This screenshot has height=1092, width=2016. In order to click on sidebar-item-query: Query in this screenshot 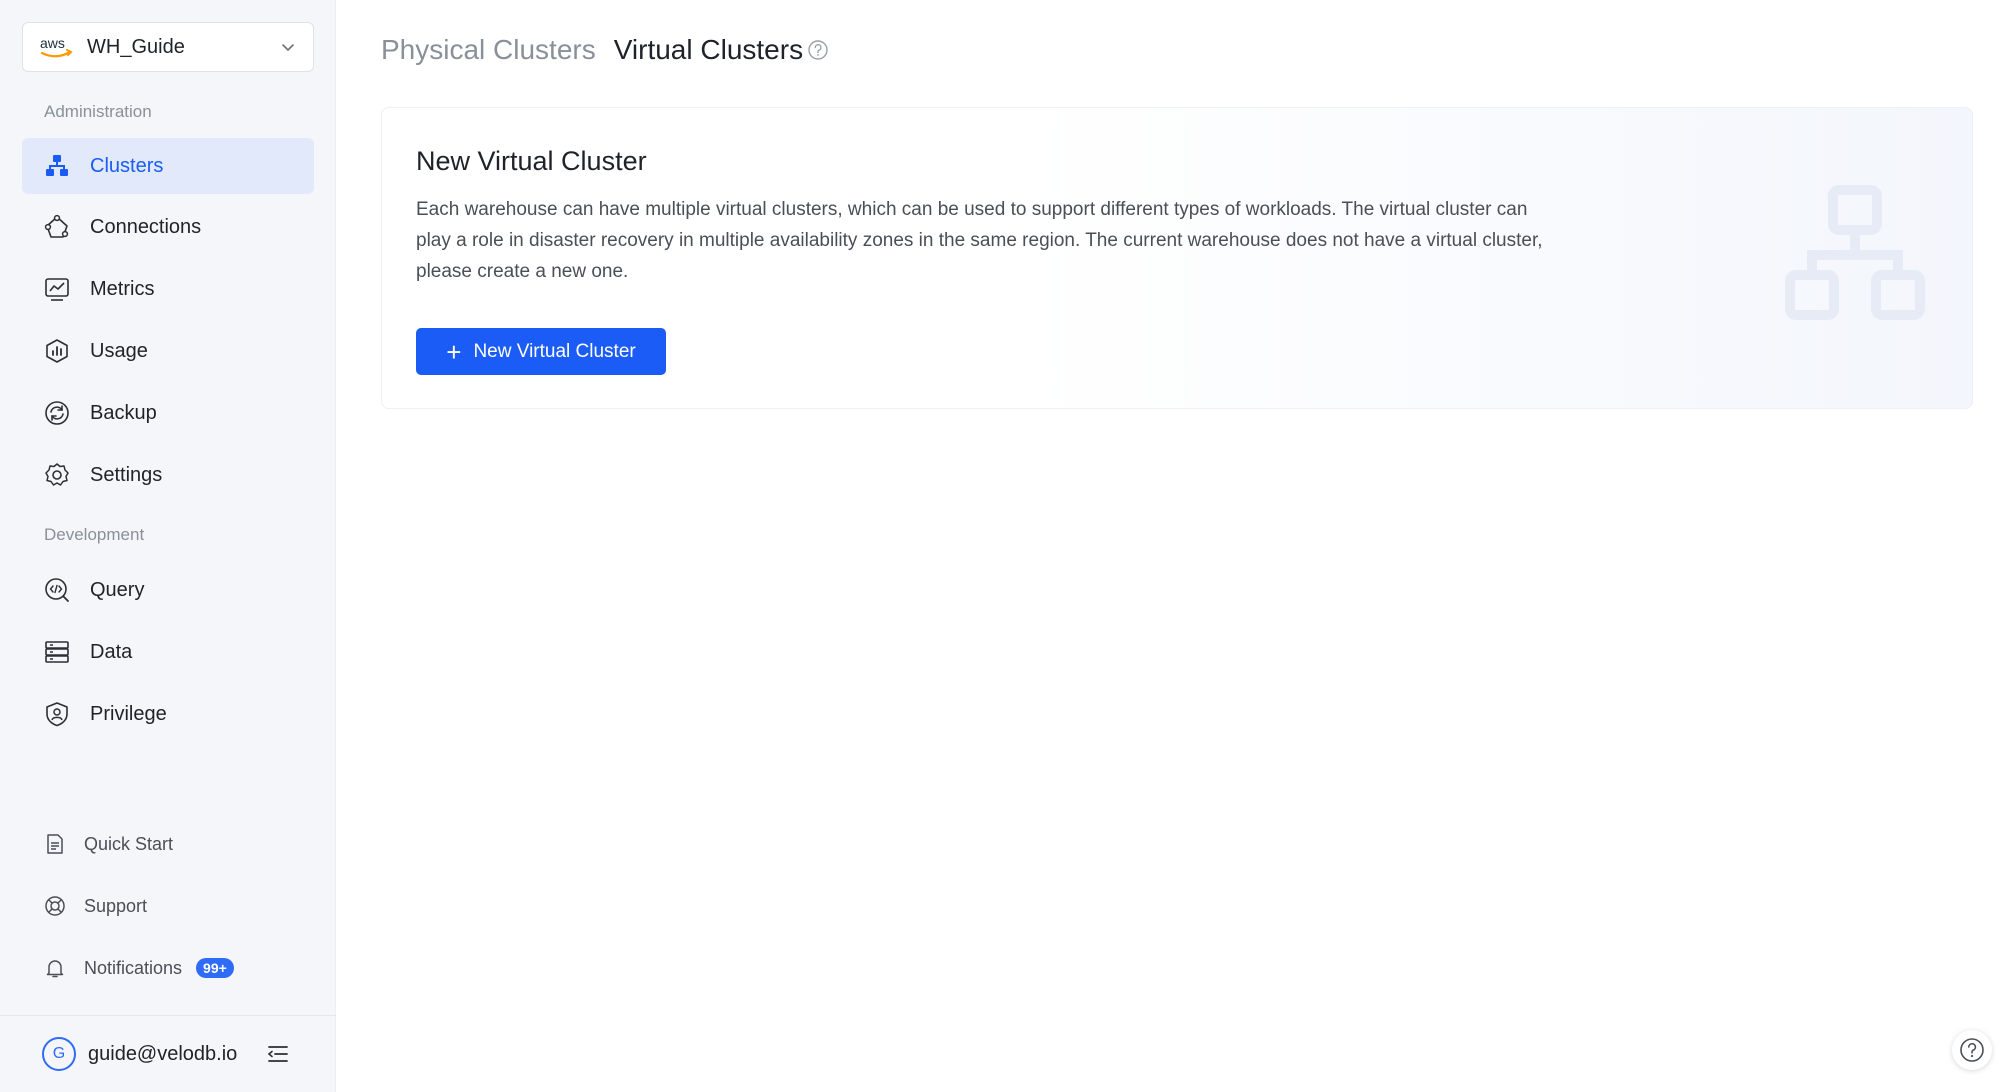, I will do `click(168, 590)`.